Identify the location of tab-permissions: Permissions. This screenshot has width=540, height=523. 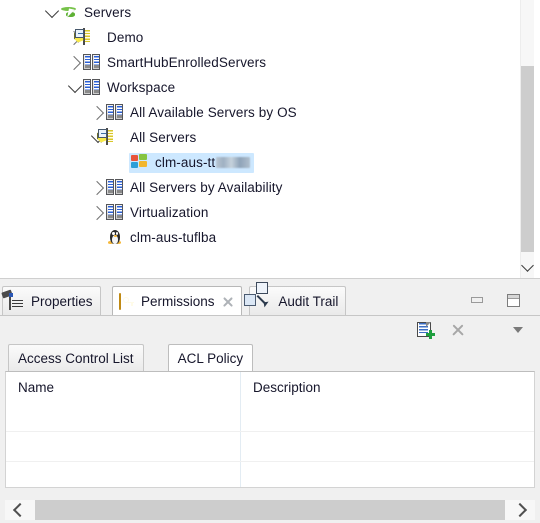
(177, 301).